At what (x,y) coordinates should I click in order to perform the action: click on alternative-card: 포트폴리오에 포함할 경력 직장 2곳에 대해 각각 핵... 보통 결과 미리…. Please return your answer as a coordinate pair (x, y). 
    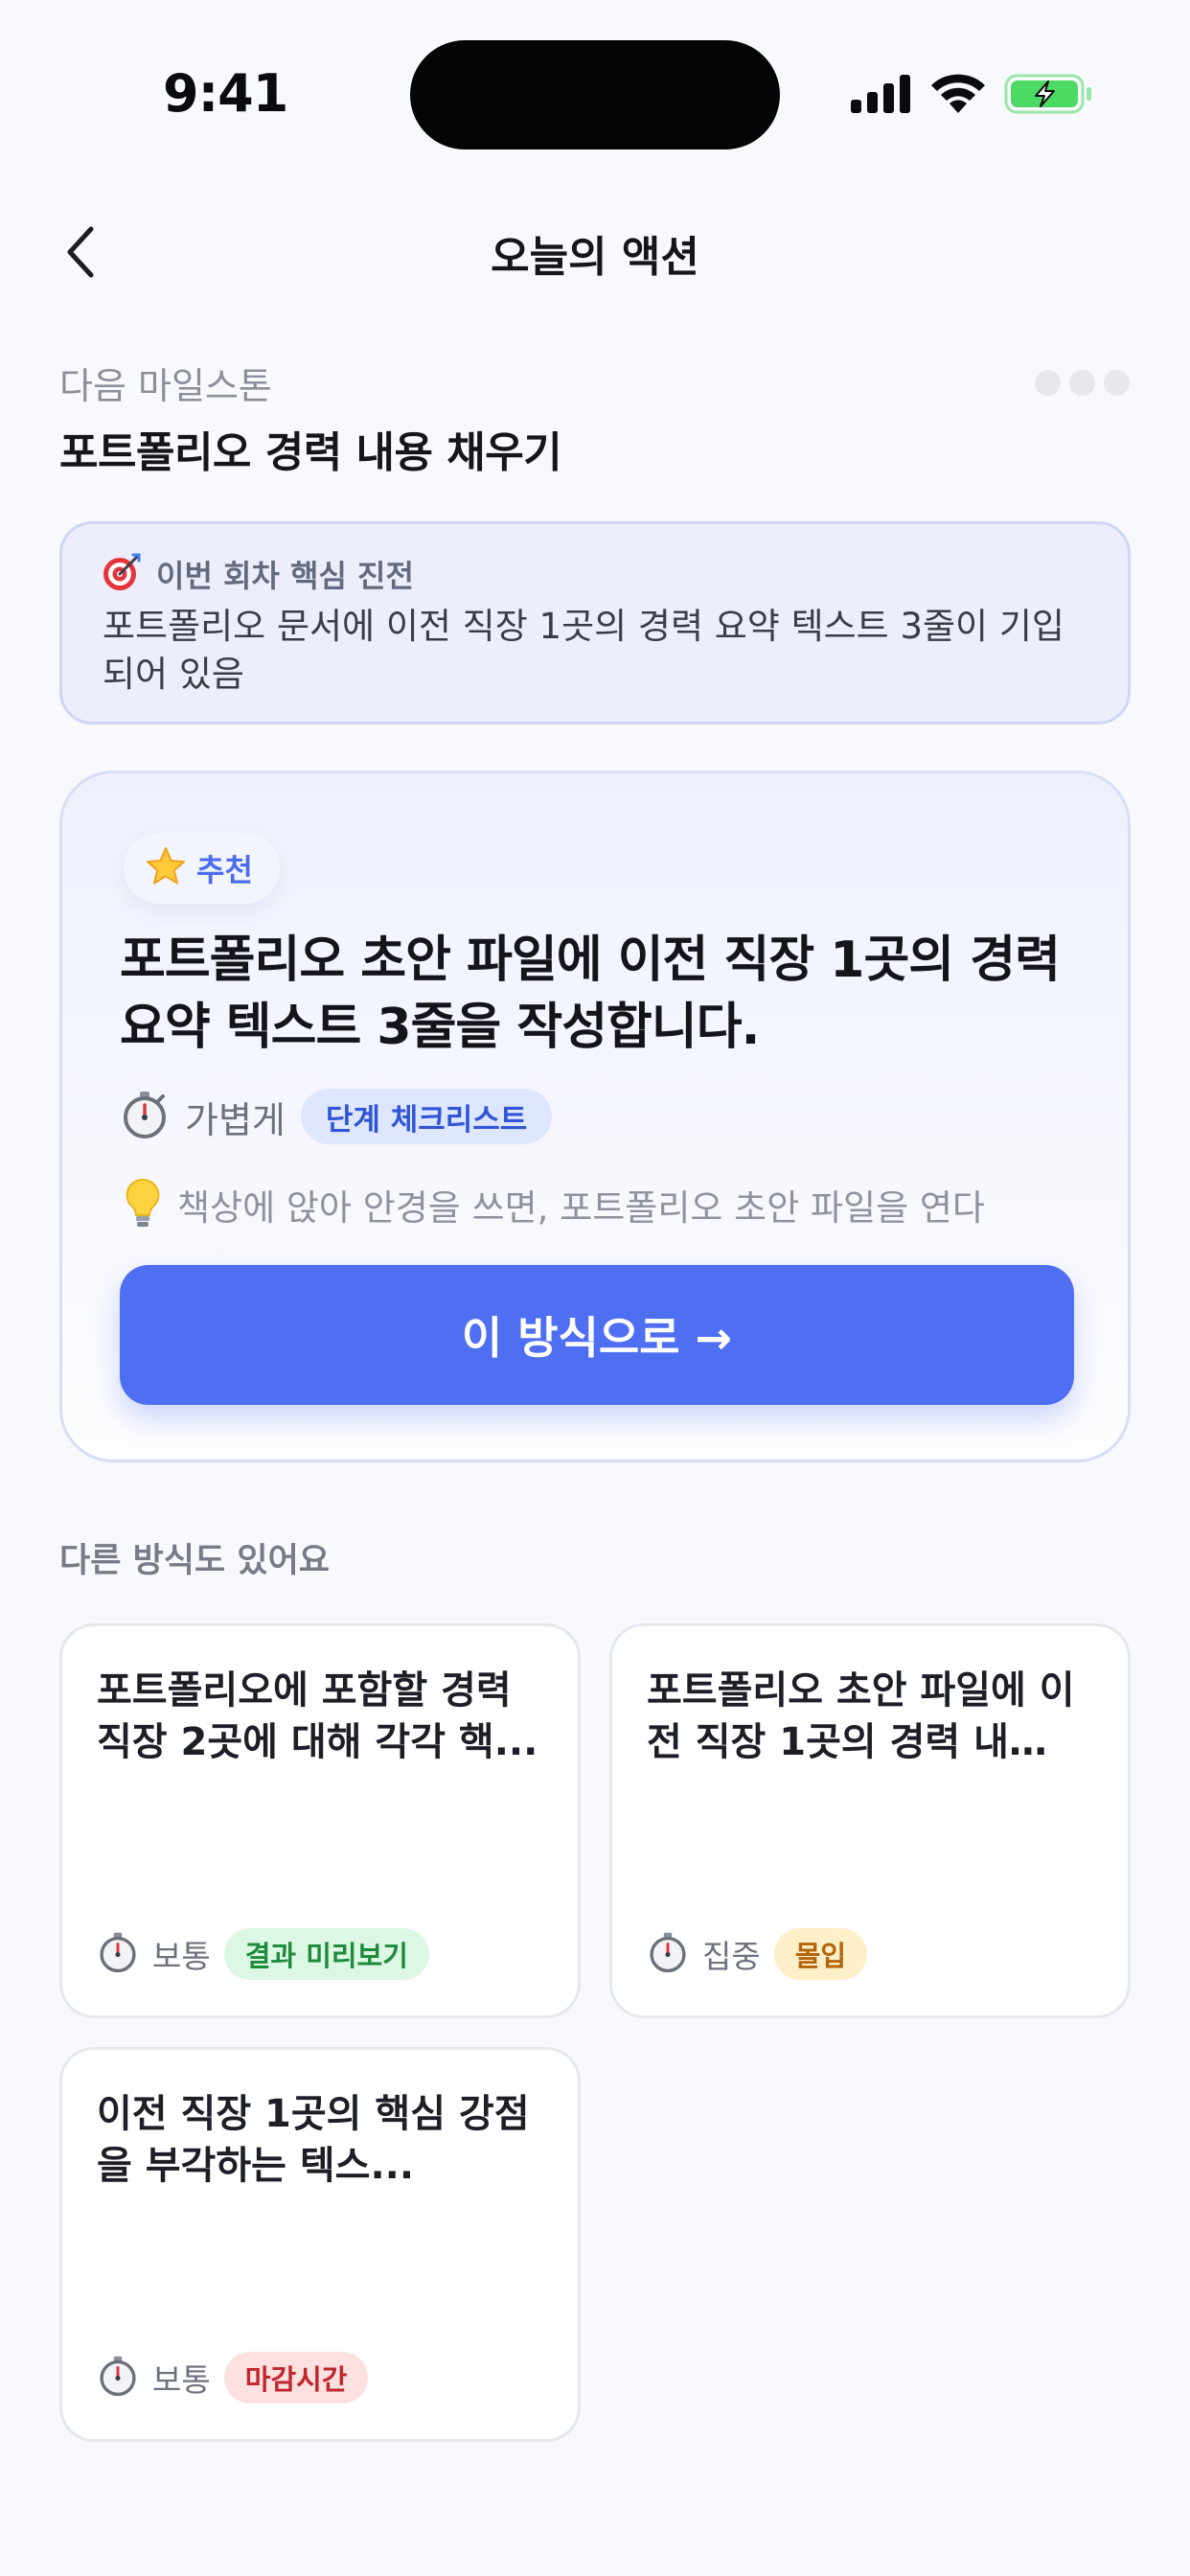
    Looking at the image, I should click on (320, 1820).